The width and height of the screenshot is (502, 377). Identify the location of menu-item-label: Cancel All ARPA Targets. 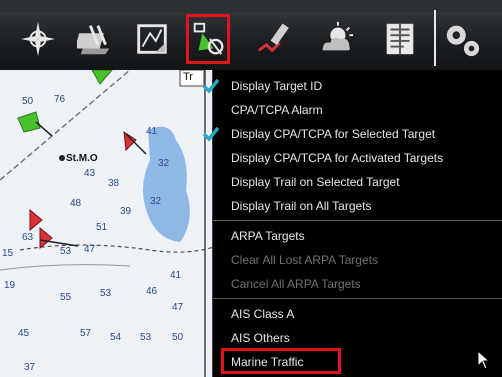
(296, 284).